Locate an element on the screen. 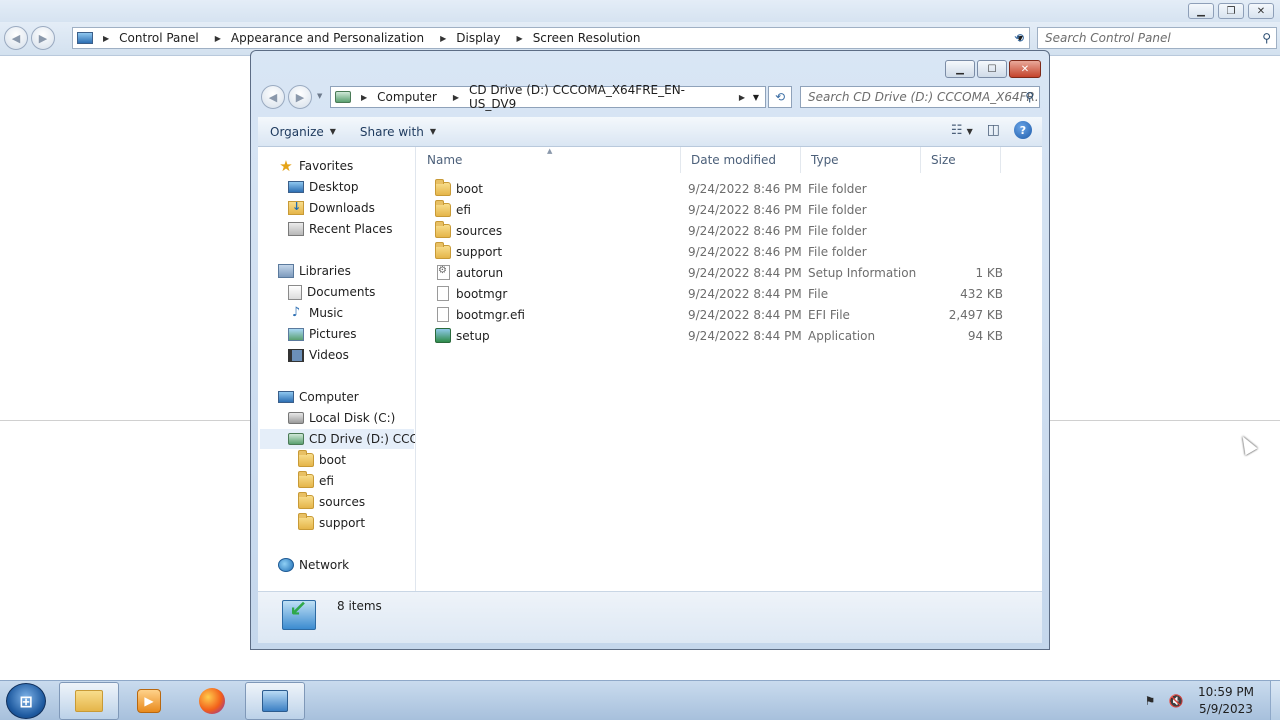 The height and width of the screenshot is (720, 1280). taskbar-explorer-button is located at coordinates (89, 701).